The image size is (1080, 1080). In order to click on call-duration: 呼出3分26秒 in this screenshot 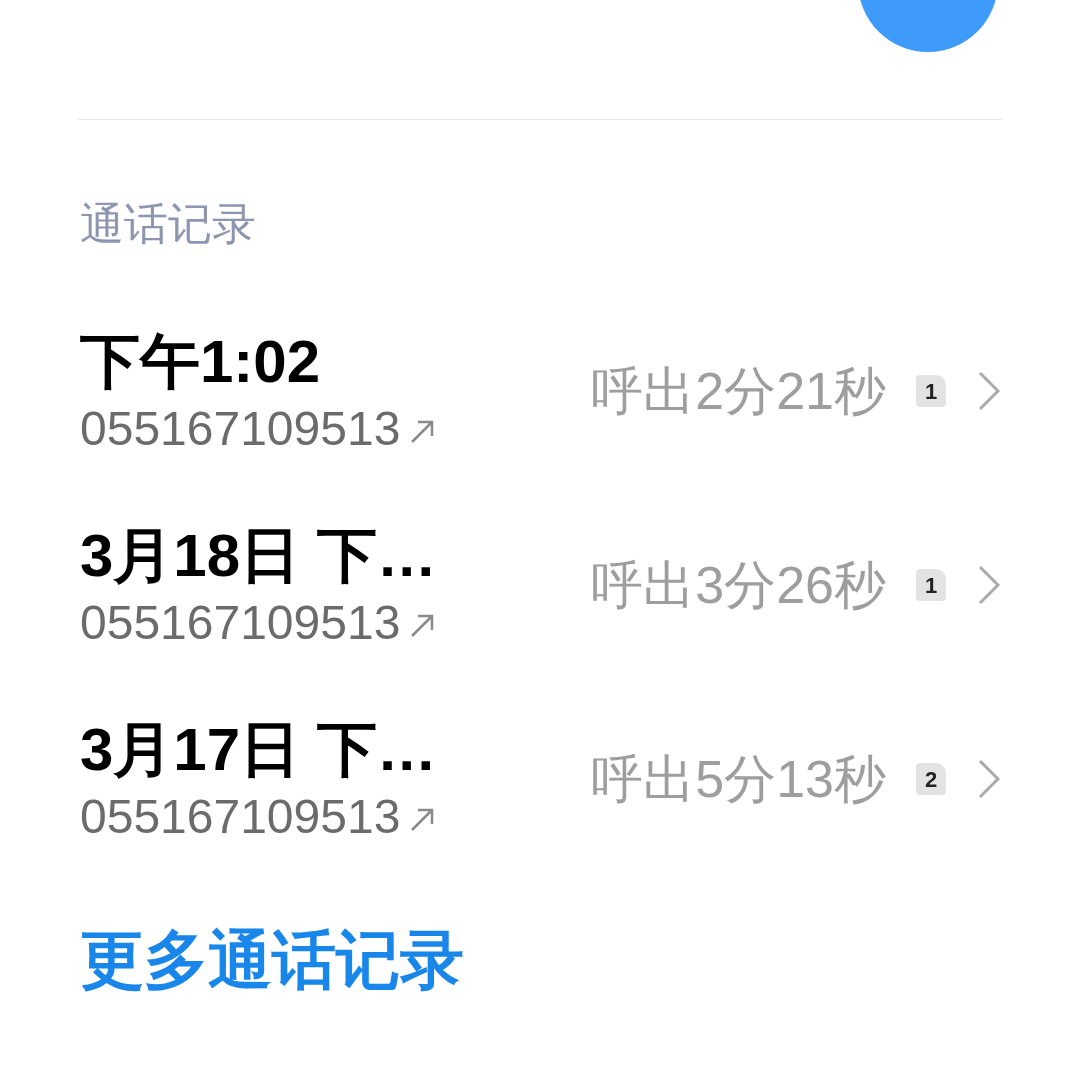, I will do `click(738, 585)`.